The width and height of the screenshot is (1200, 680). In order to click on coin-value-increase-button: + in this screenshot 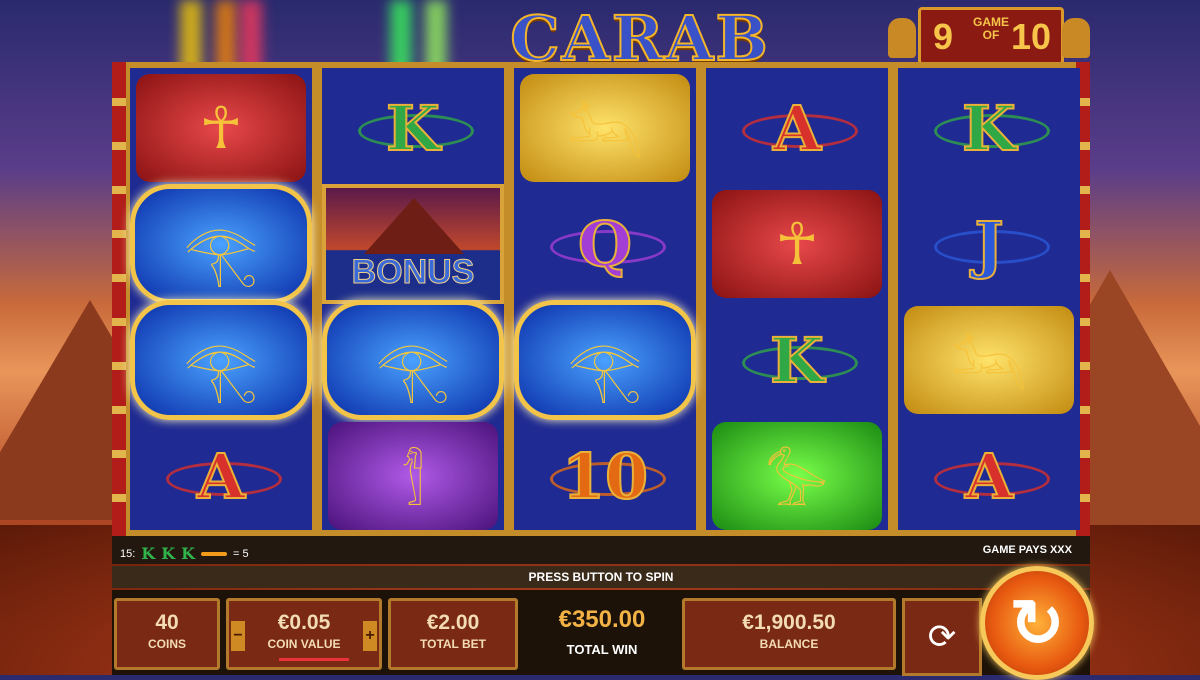, I will do `click(370, 636)`.